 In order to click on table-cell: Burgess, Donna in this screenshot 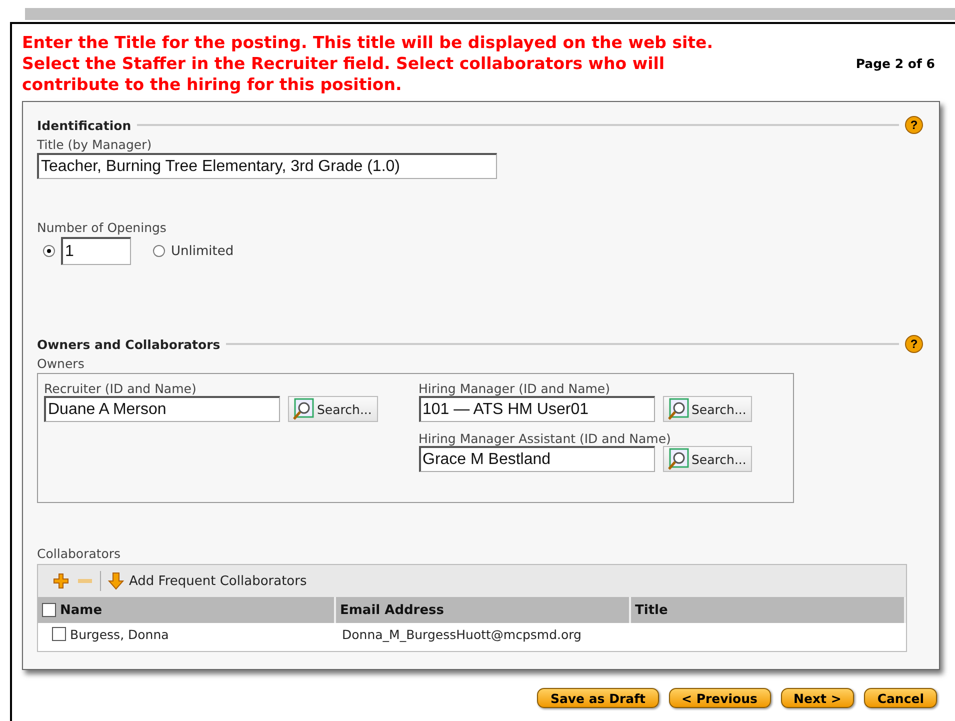, I will do `click(119, 634)`.